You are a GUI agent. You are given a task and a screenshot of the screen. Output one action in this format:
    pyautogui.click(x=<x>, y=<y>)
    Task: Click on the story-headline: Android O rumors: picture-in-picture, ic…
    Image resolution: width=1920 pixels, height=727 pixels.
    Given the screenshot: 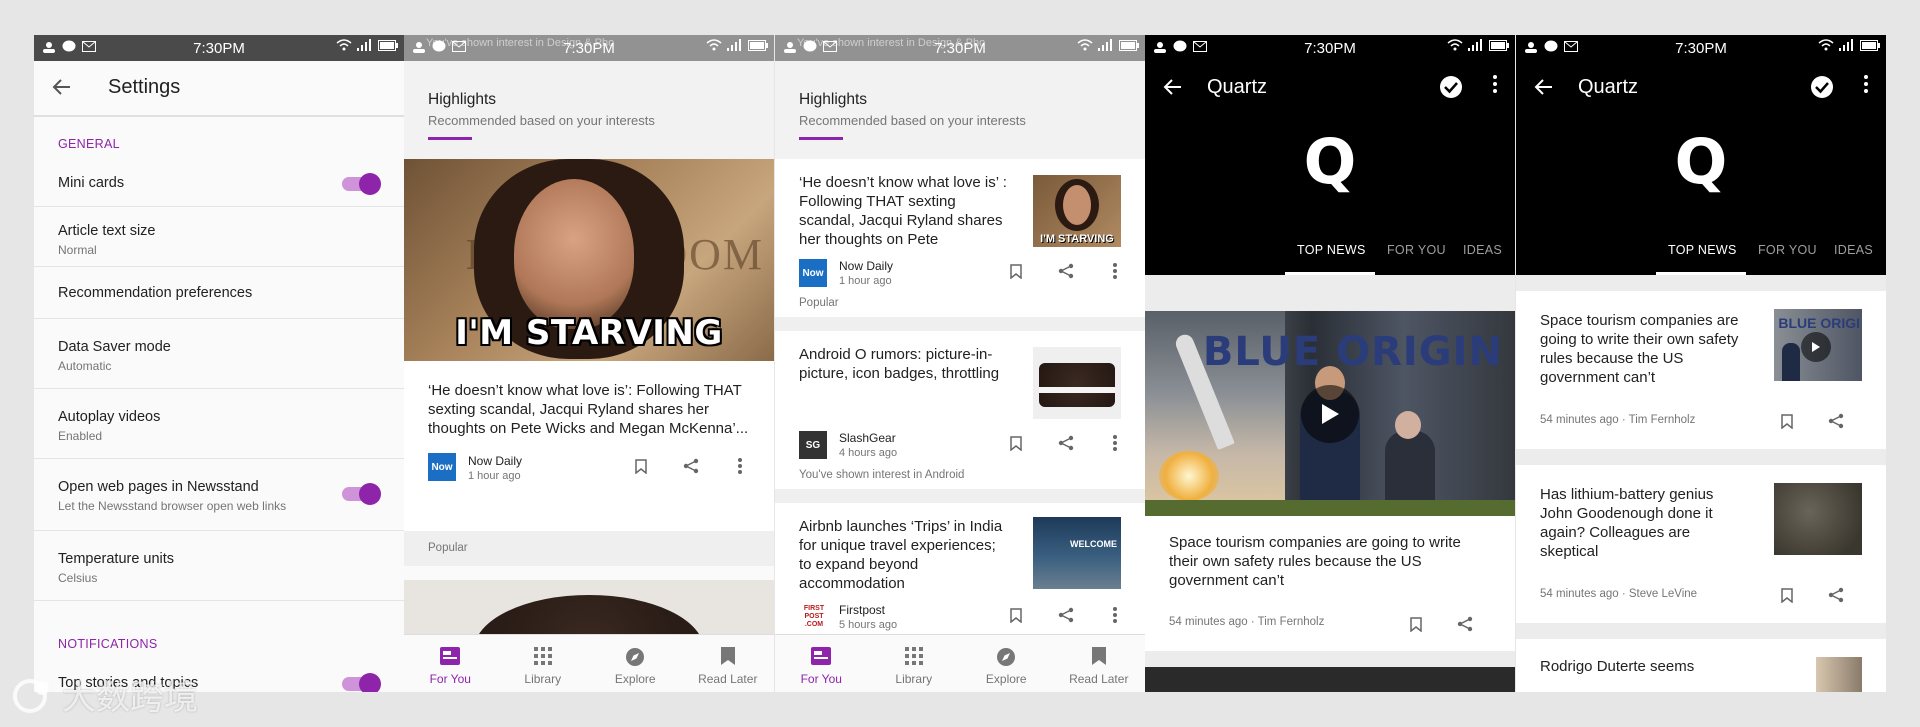 What is the action you would take?
    pyautogui.click(x=904, y=364)
    